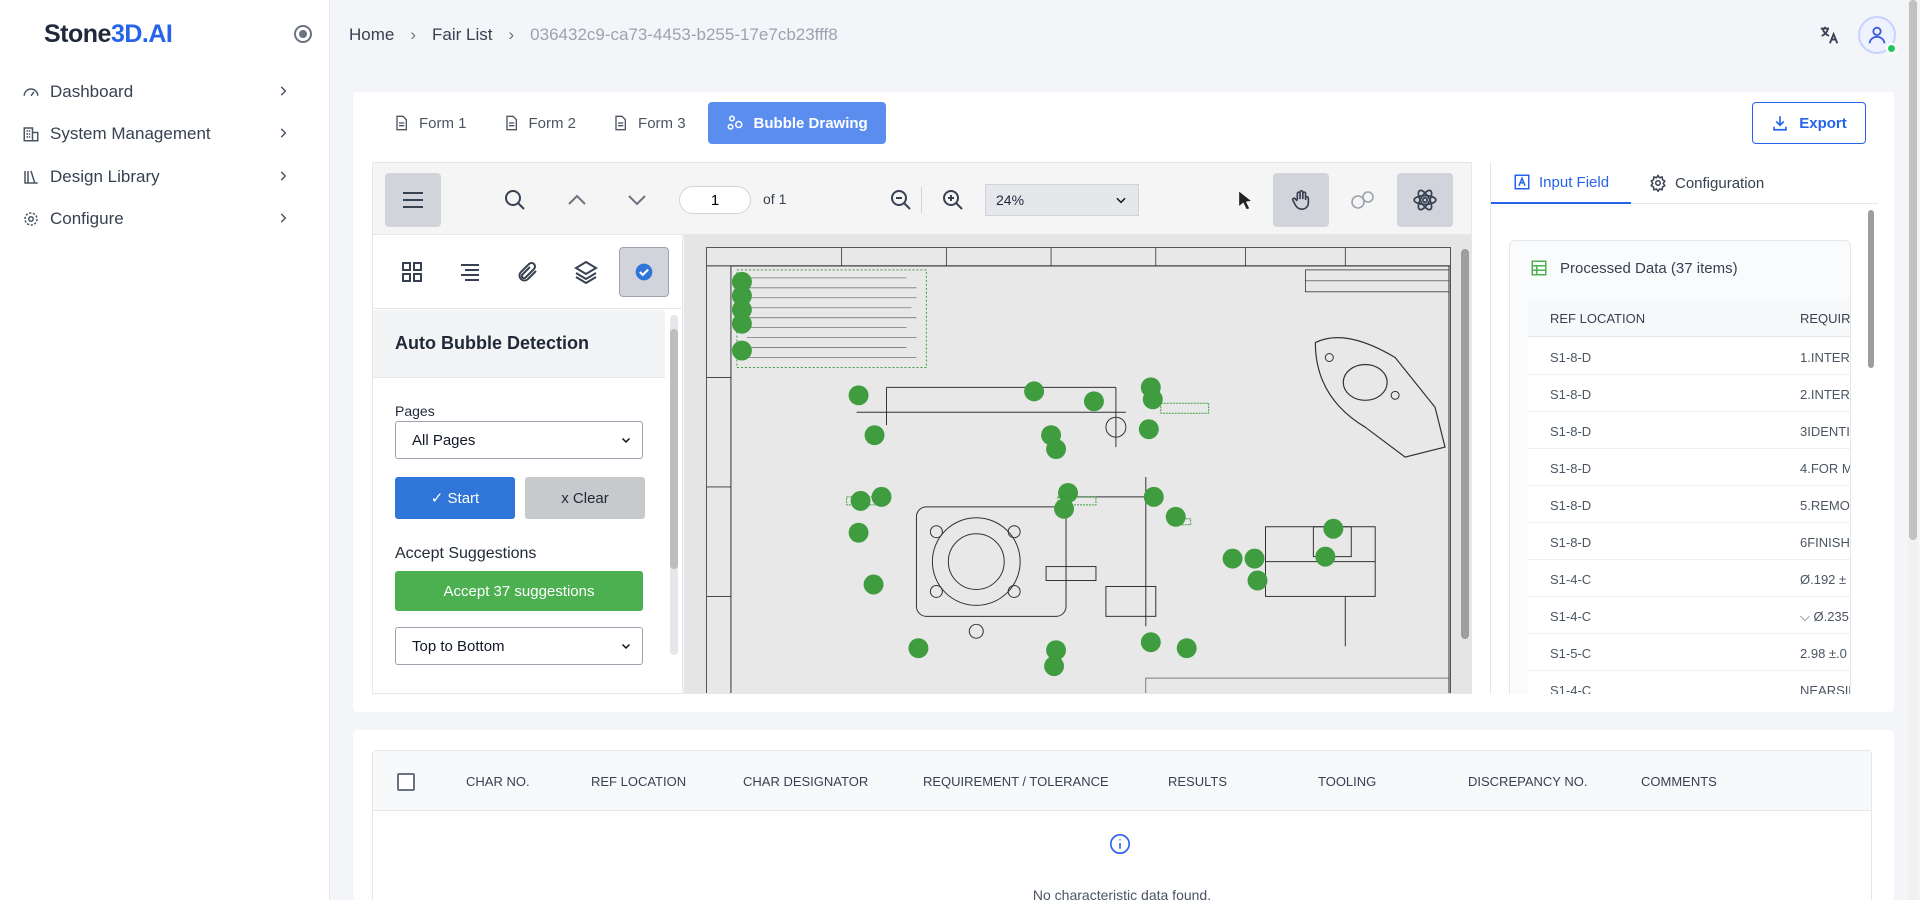  Describe the element at coordinates (498, 781) in the screenshot. I see `column-header-char-no: CHAR NO.` at that location.